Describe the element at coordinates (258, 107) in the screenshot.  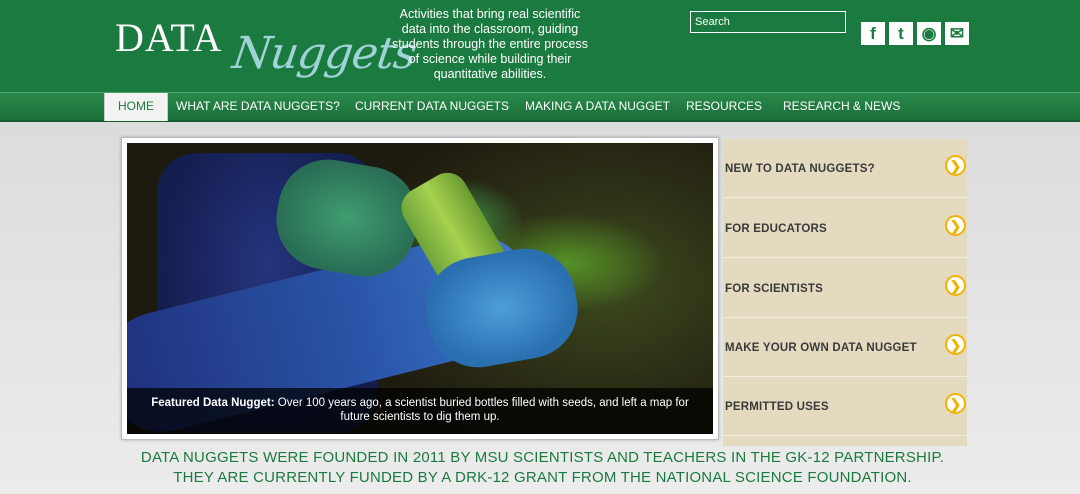
I see `nav-item-what-are-data-nuggets: WHAT ARE DATA NUGGETS?` at that location.